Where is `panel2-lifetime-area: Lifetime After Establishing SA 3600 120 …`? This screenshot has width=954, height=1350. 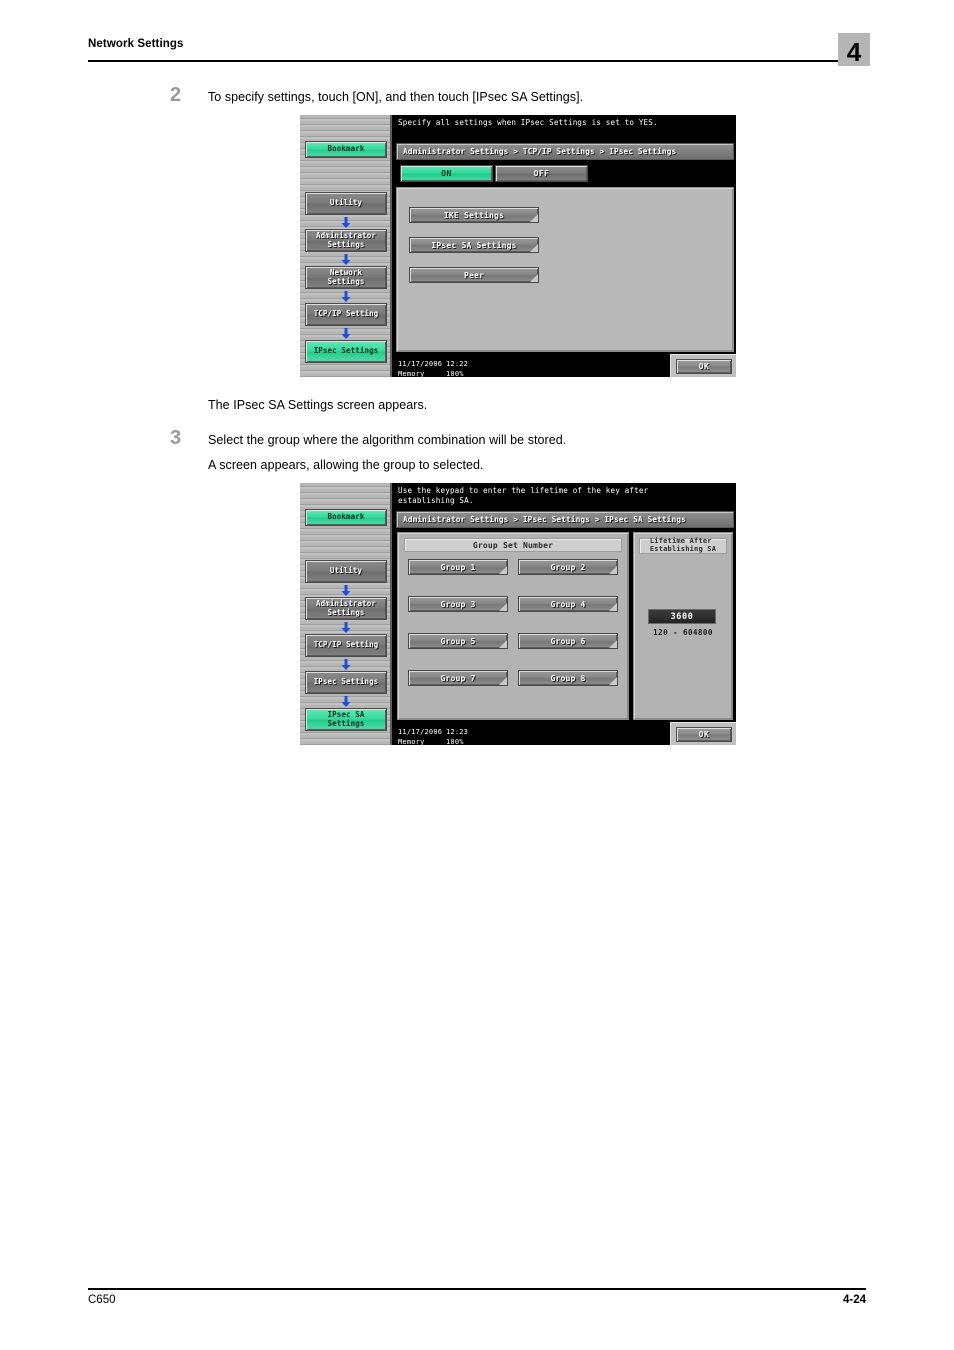
panel2-lifetime-area: Lifetime After Establishing SA 3600 120 … is located at coordinates (683, 626).